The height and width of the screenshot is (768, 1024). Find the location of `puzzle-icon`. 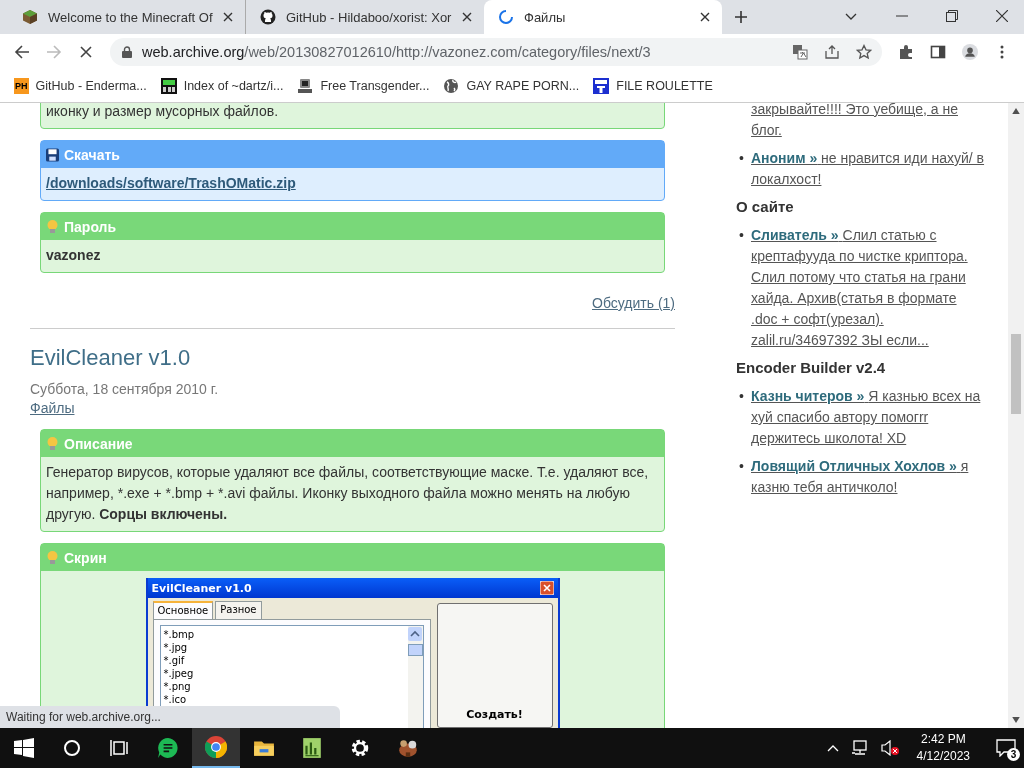

puzzle-icon is located at coordinates (906, 52).